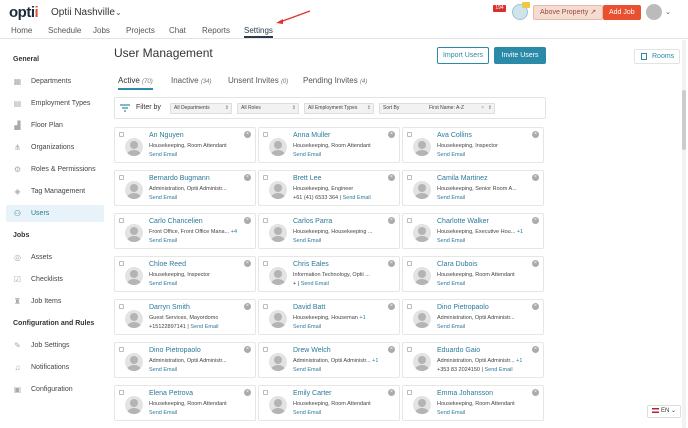 This screenshot has width=688, height=428. What do you see at coordinates (201, 108) in the screenshot?
I see `departments-select: All Departments ⇕` at bounding box center [201, 108].